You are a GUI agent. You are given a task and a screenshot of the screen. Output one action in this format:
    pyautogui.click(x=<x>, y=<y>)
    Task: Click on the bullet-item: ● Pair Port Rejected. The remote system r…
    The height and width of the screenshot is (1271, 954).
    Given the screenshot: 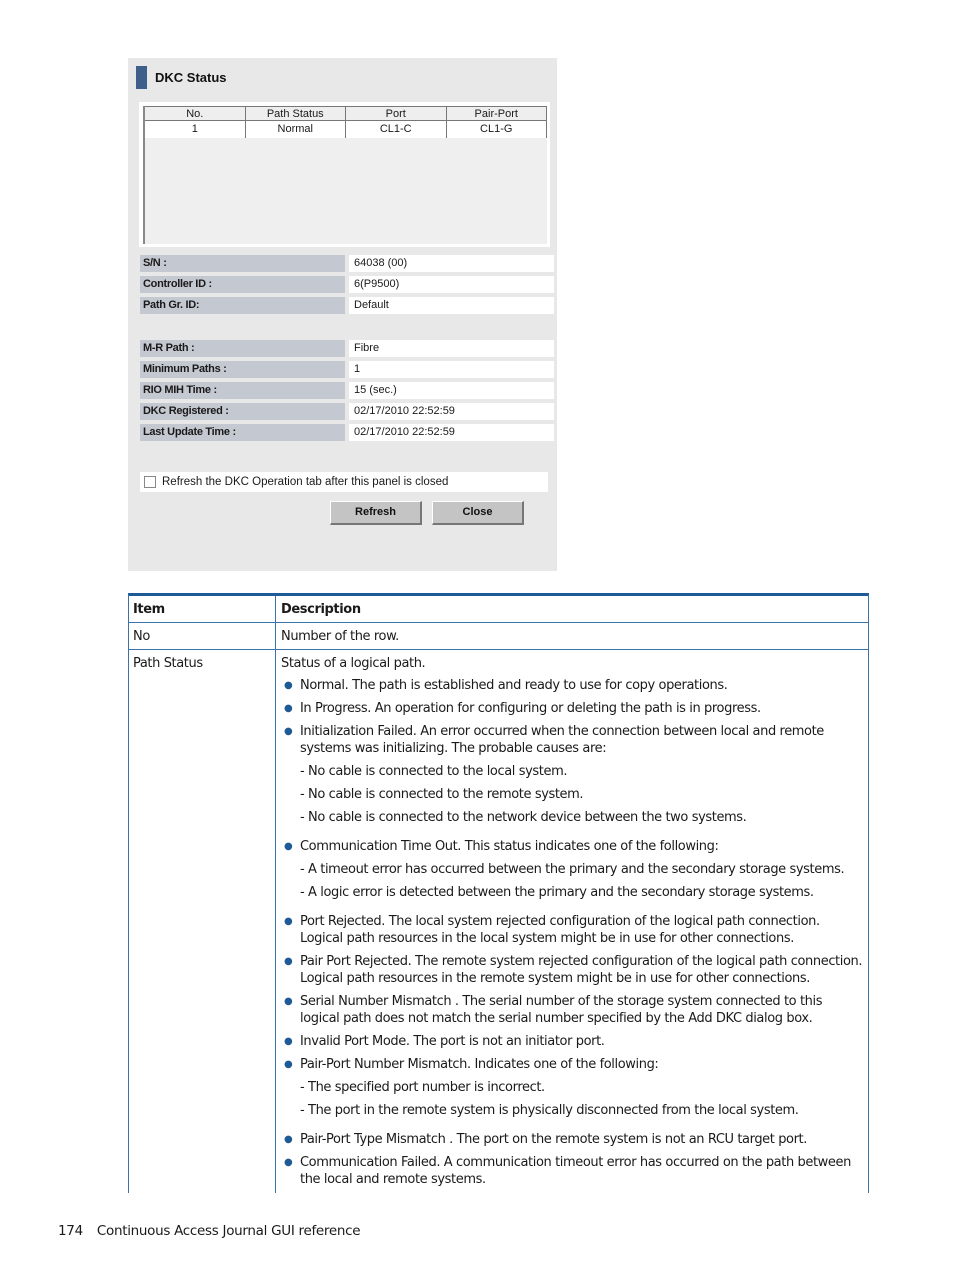 What is the action you would take?
    pyautogui.click(x=572, y=970)
    